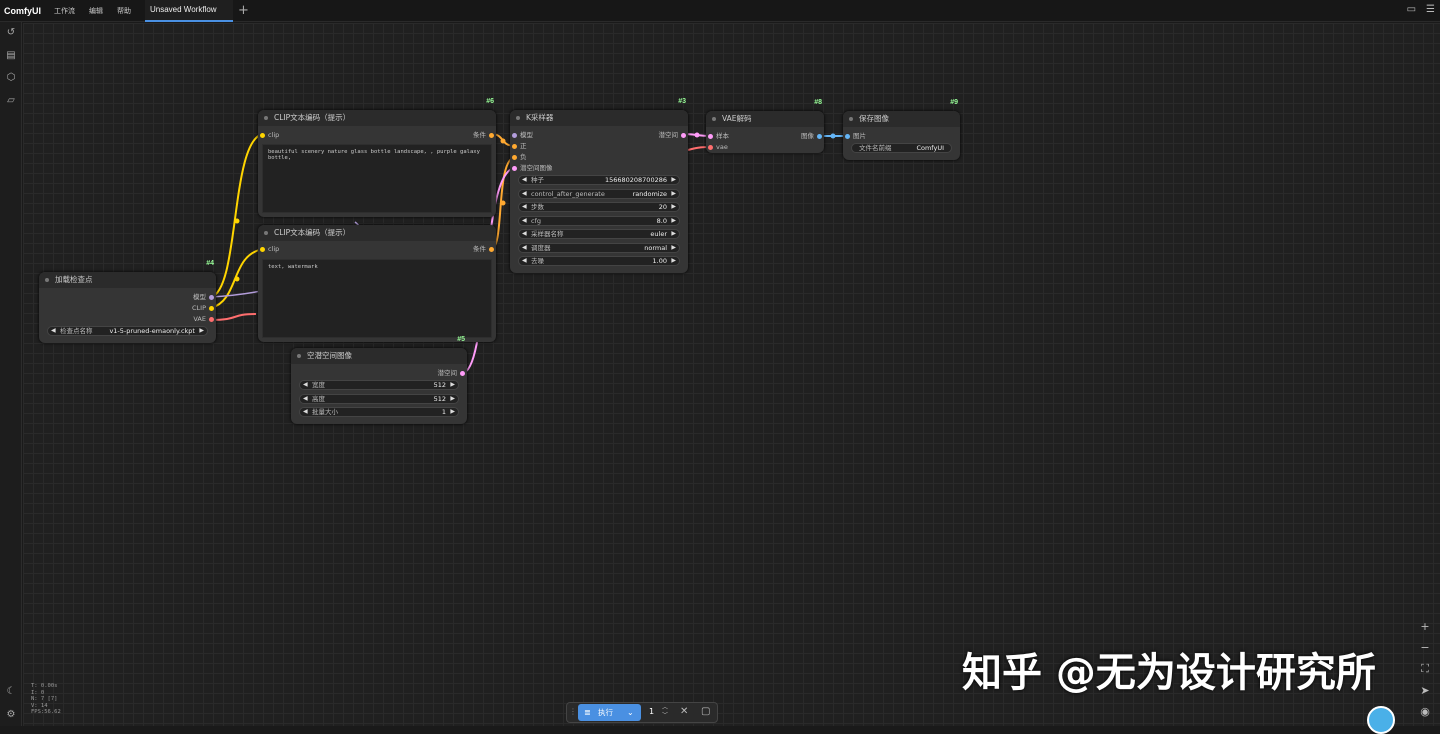 The width and height of the screenshot is (1440, 734). What do you see at coordinates (717, 136) in the screenshot?
I see `input-slot-samples: 样本` at bounding box center [717, 136].